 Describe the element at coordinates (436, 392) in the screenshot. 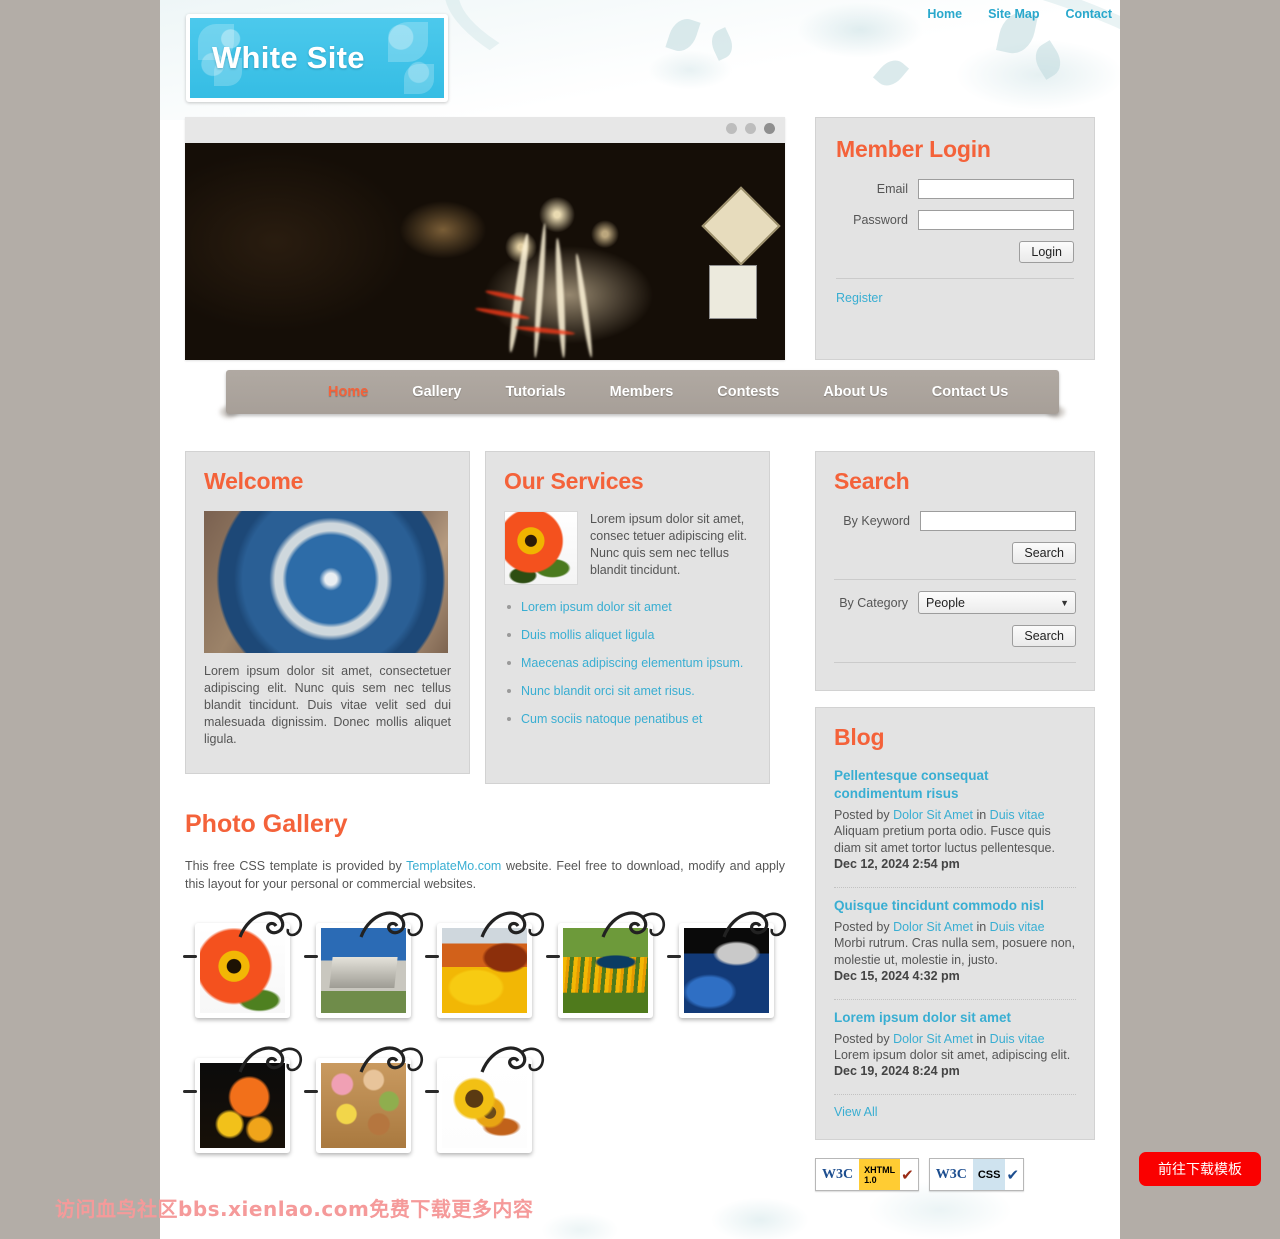

I see `nav-item-gallery: Gallery` at that location.